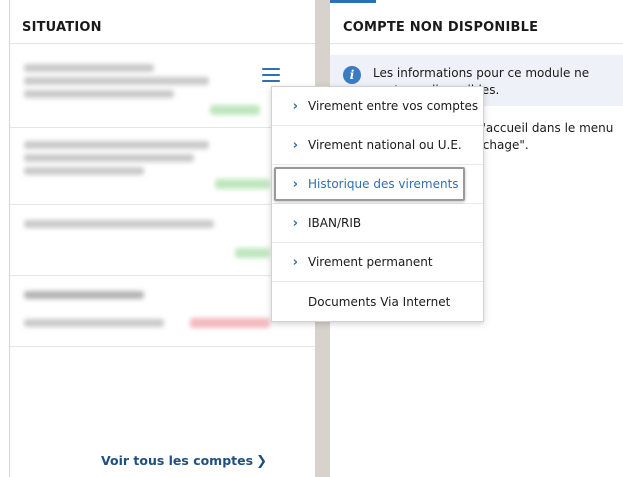  What do you see at coordinates (271, 75) in the screenshot?
I see `hamburger-icon` at bounding box center [271, 75].